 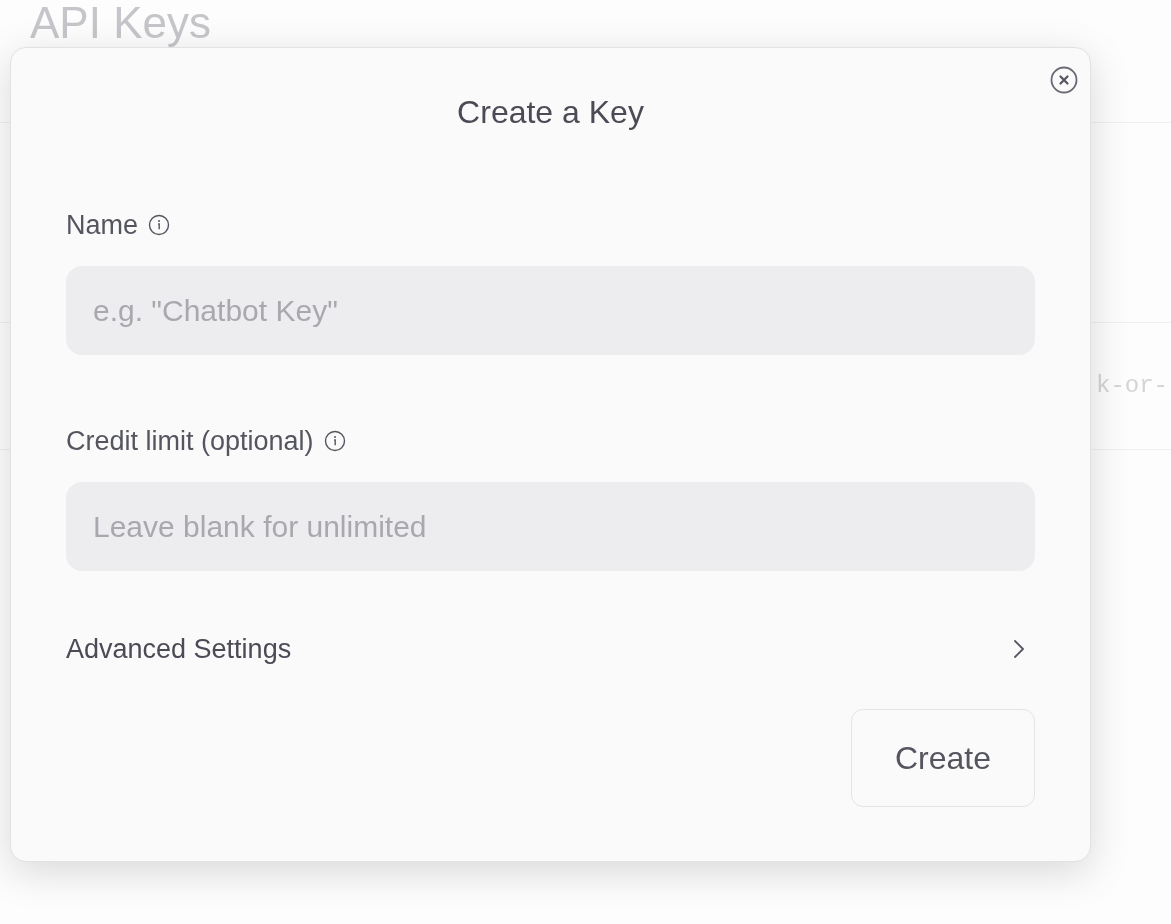 What do you see at coordinates (943, 758) in the screenshot?
I see `create-button: Create` at bounding box center [943, 758].